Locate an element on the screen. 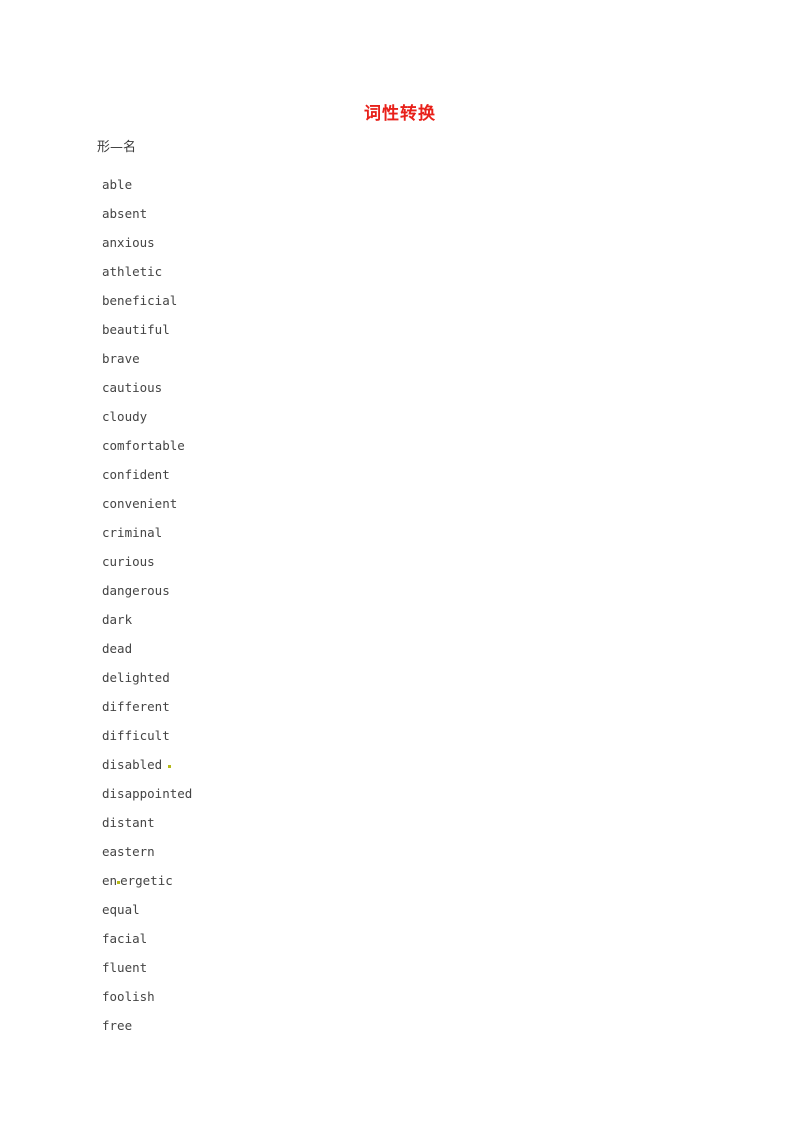 The height and width of the screenshot is (1132, 800). list-item: disabled is located at coordinates (282, 764).